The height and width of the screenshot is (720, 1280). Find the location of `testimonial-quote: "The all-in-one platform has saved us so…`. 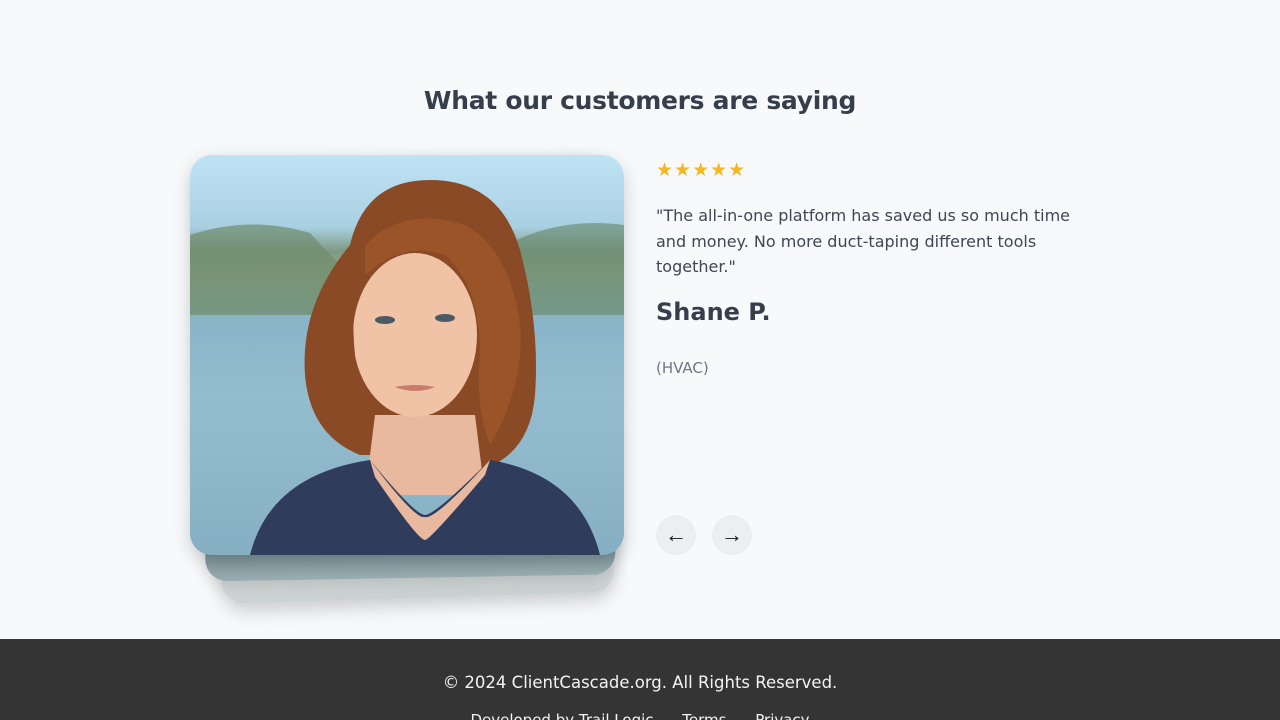

testimonial-quote: "The all-in-one platform has saved us so… is located at coordinates (863, 241).